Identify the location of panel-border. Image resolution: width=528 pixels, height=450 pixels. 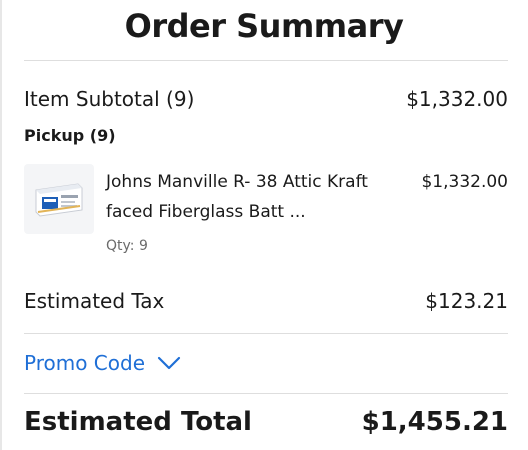
(1, 225).